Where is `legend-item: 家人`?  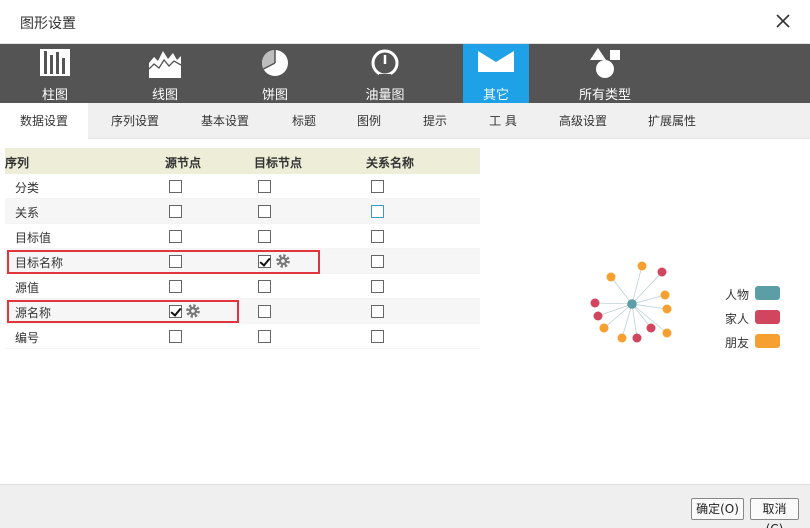
legend-item: 家人 is located at coordinates (755, 320).